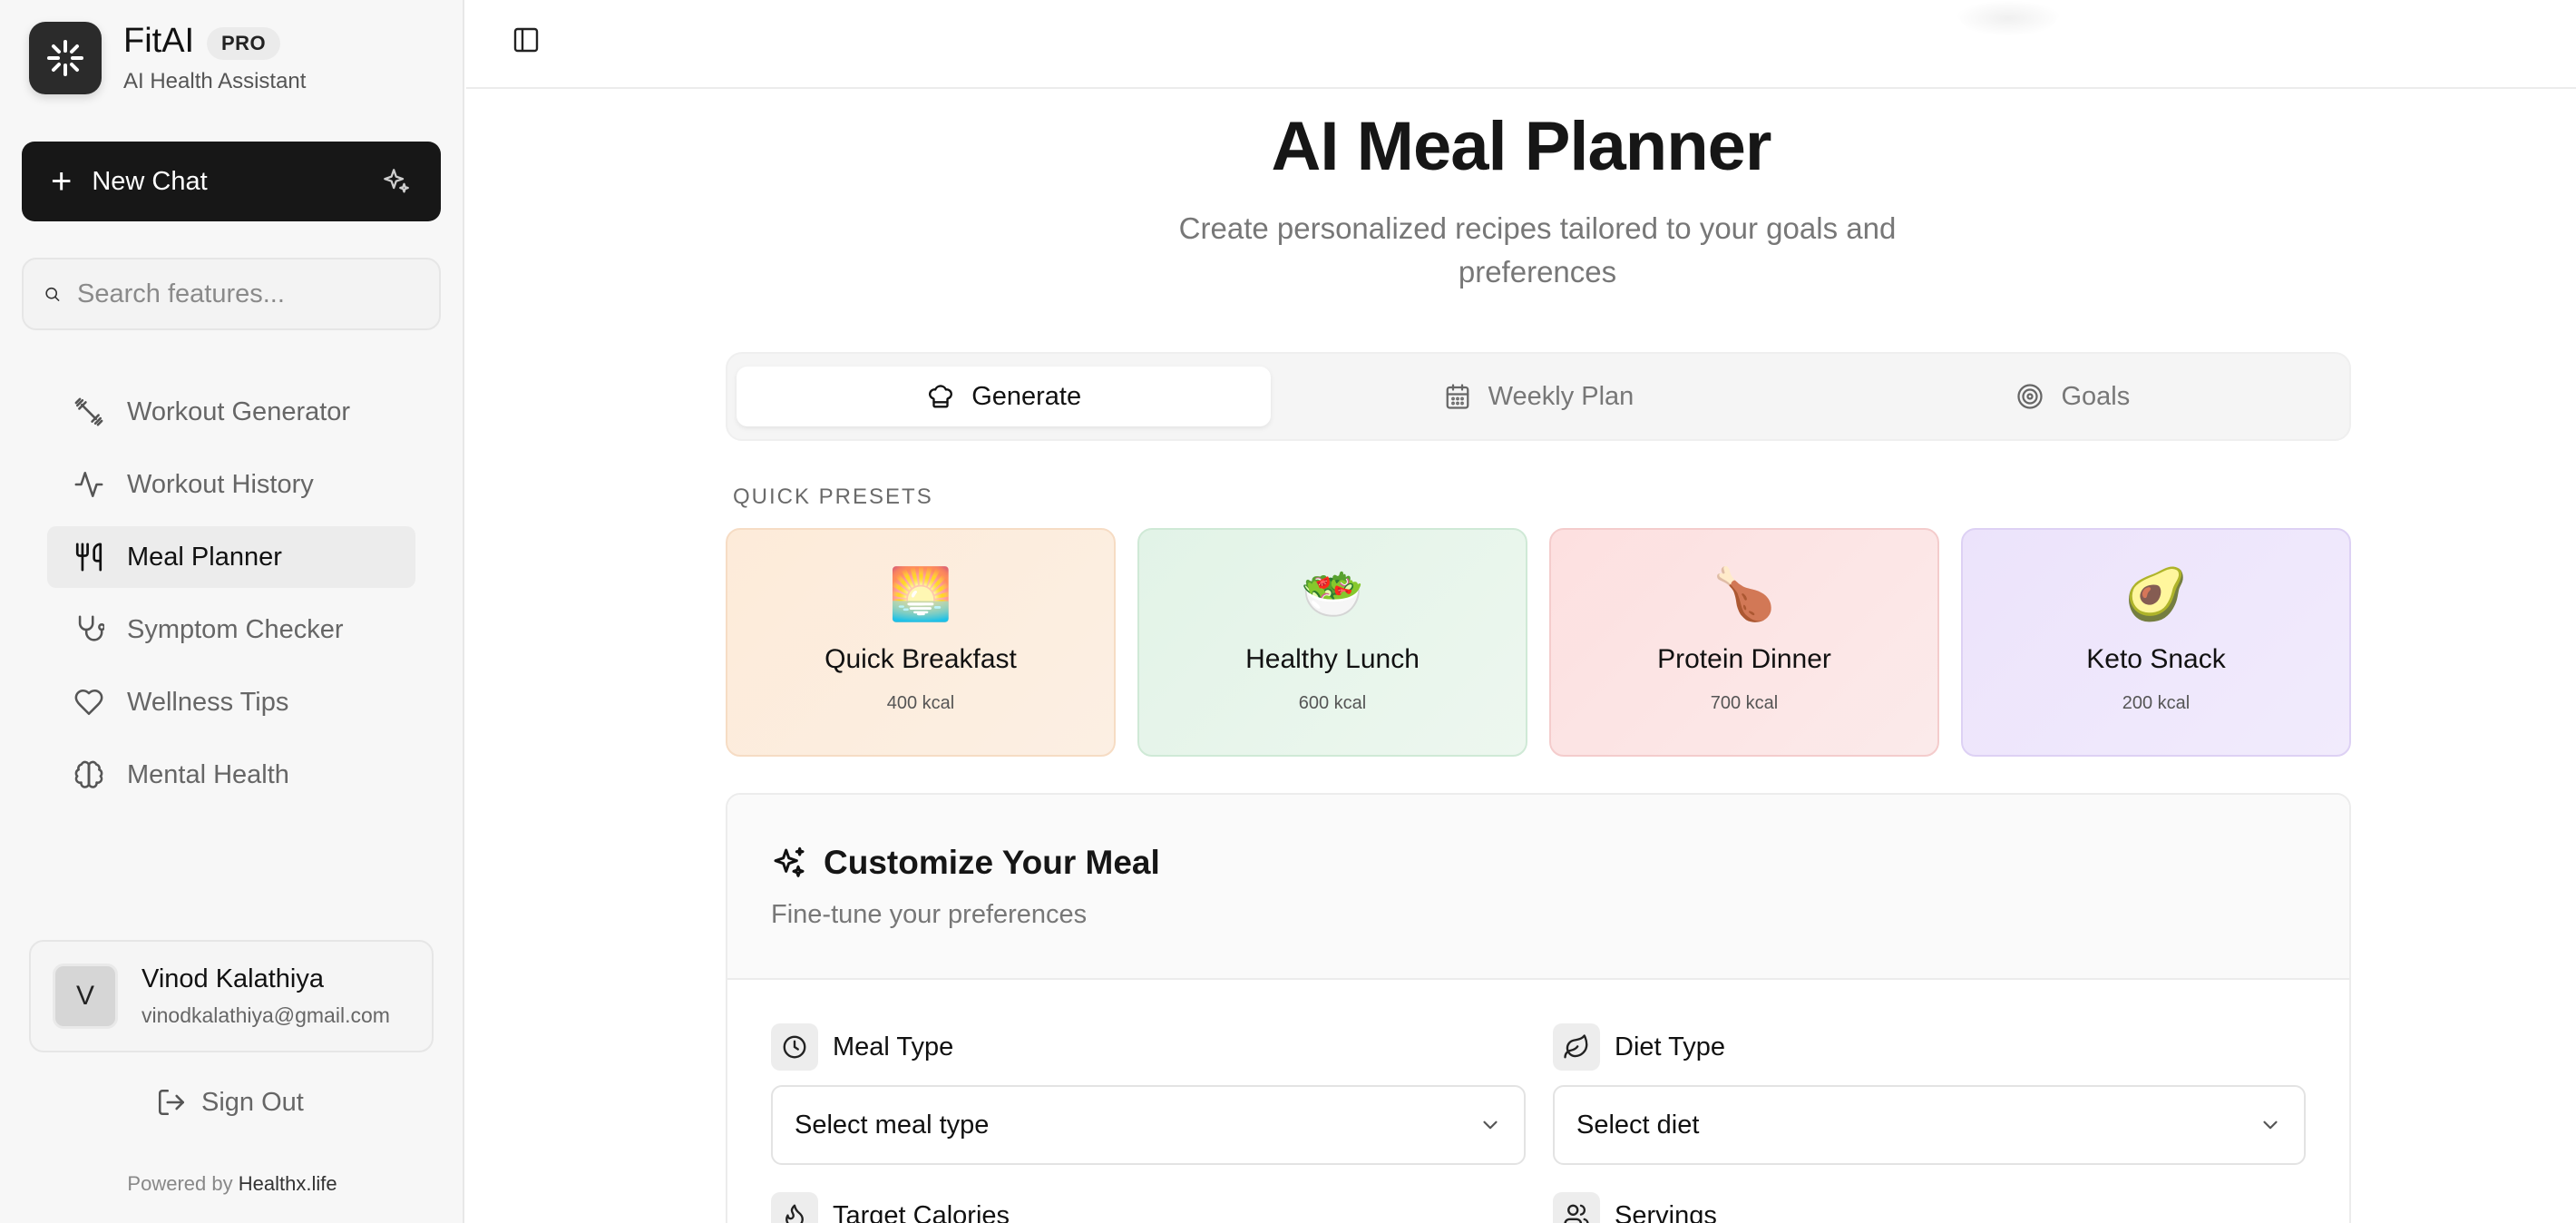 This screenshot has height=1223, width=2576. I want to click on servings-label: Servings, so click(1635, 1207).